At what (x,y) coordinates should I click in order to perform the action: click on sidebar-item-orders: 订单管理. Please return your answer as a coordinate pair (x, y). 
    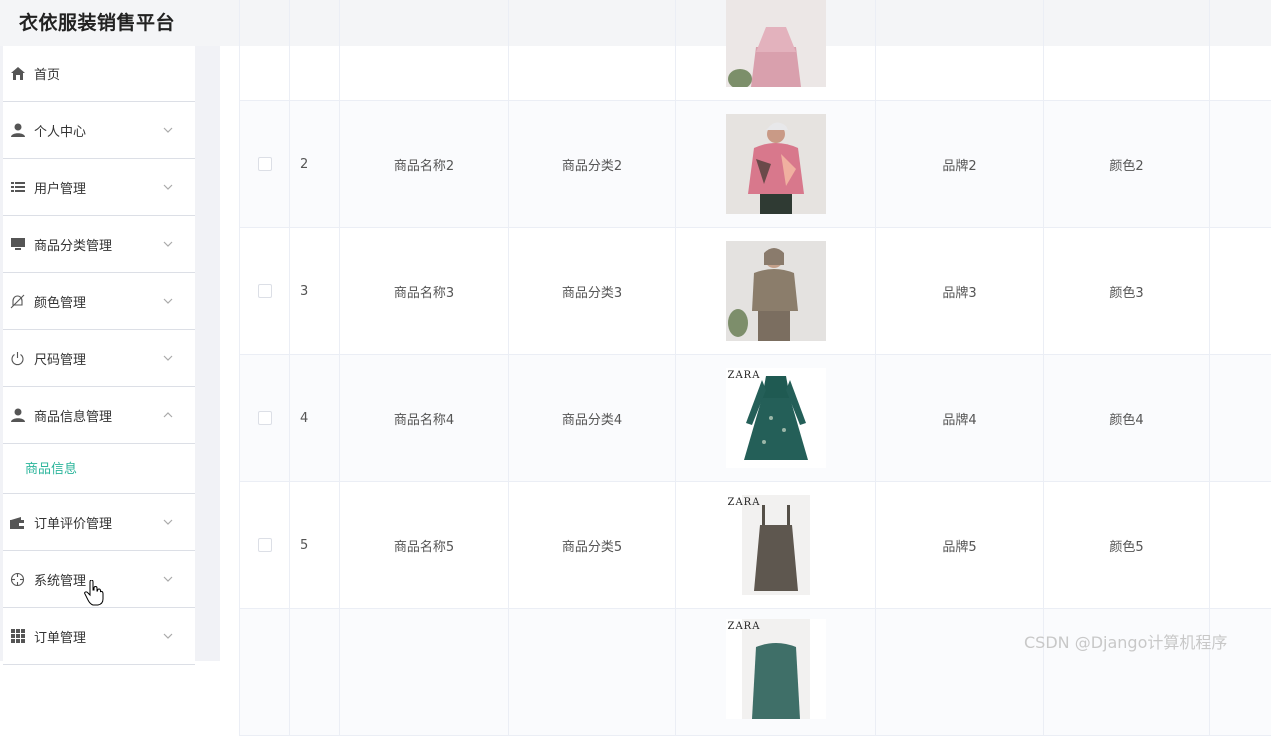
    Looking at the image, I should click on (99, 636).